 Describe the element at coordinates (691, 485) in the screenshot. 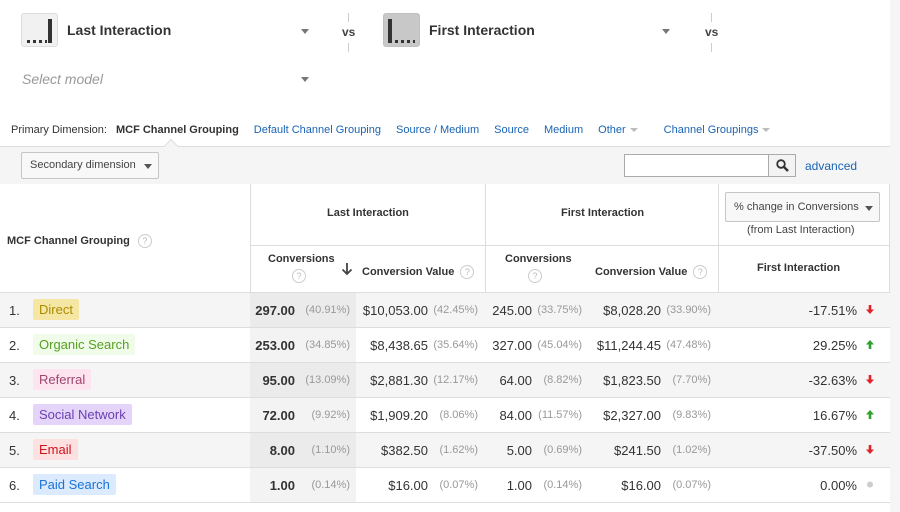

I see `fi-conversion-value-pct: (0.07%)` at that location.